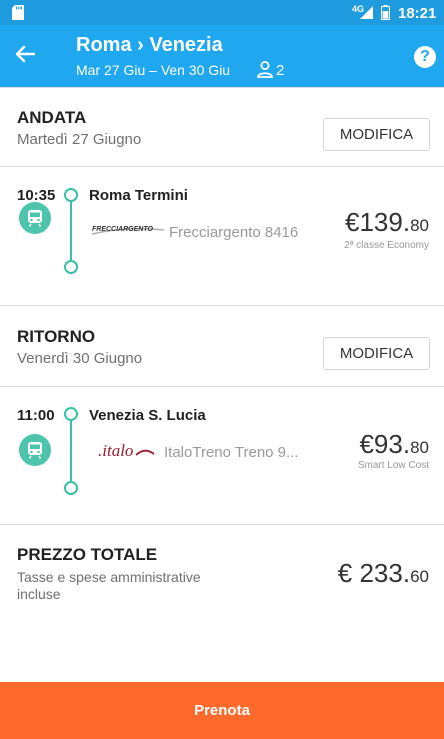 The width and height of the screenshot is (444, 739). What do you see at coordinates (222, 305) in the screenshot?
I see `divider` at bounding box center [222, 305].